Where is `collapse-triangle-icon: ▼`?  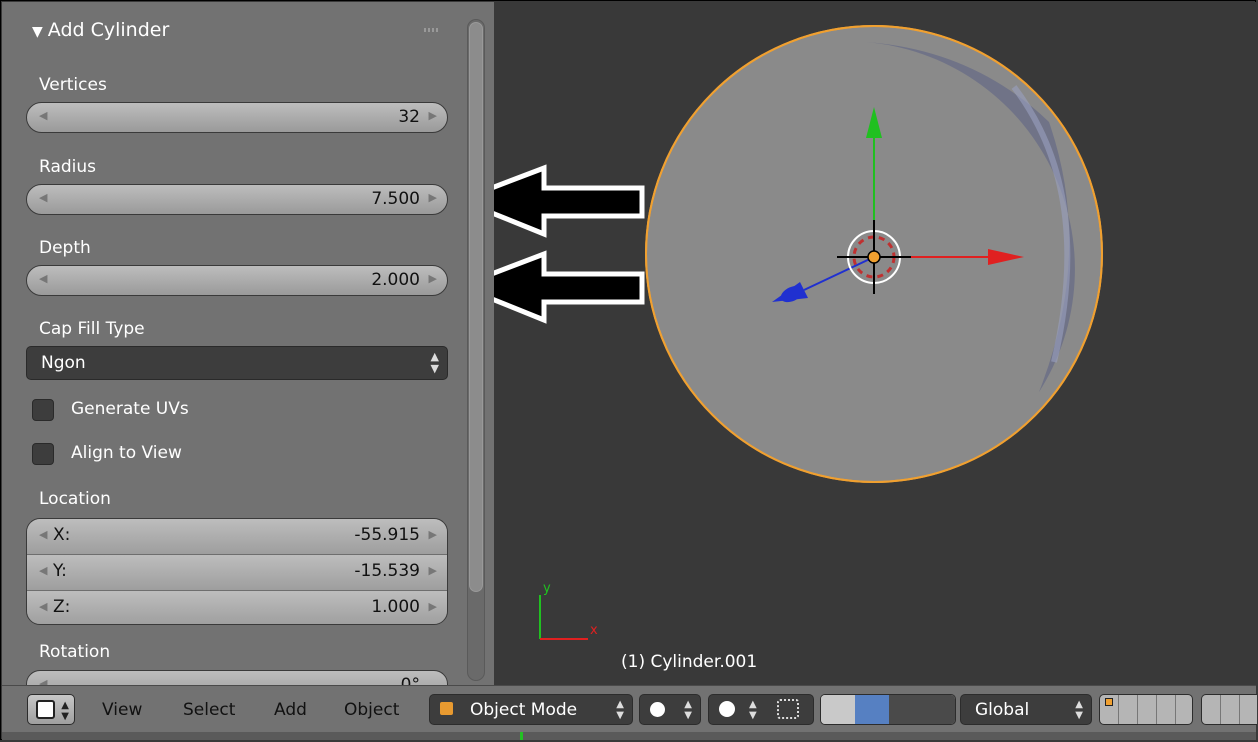
collapse-triangle-icon: ▼ is located at coordinates (37, 32).